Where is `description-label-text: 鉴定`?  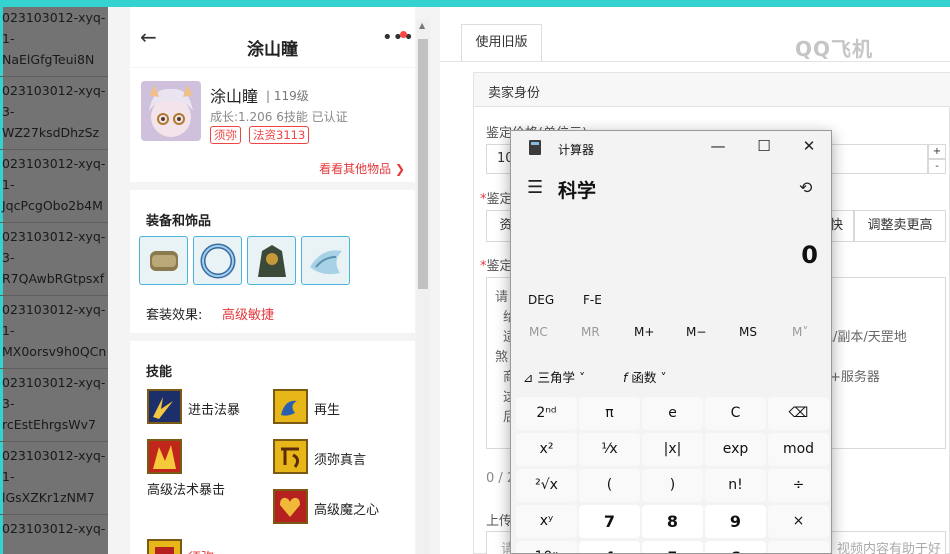 description-label-text: 鉴定 is located at coordinates (499, 266).